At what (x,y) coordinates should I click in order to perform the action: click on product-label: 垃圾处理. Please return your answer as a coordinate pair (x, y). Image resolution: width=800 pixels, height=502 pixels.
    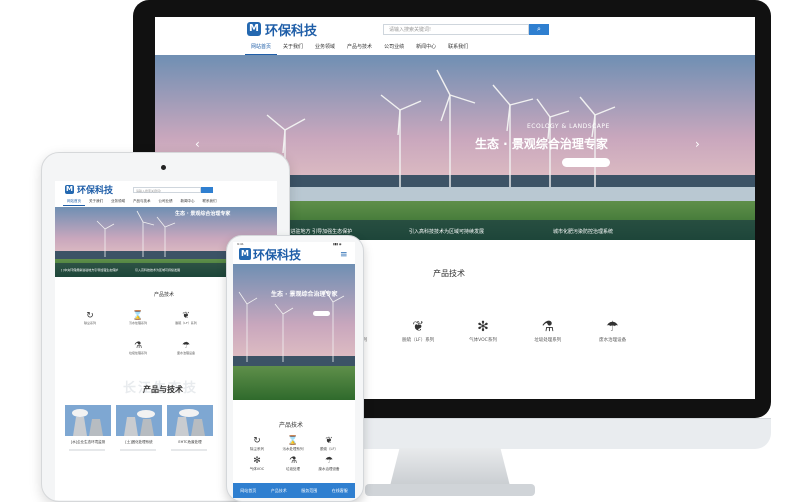
    Looking at the image, I should click on (293, 469).